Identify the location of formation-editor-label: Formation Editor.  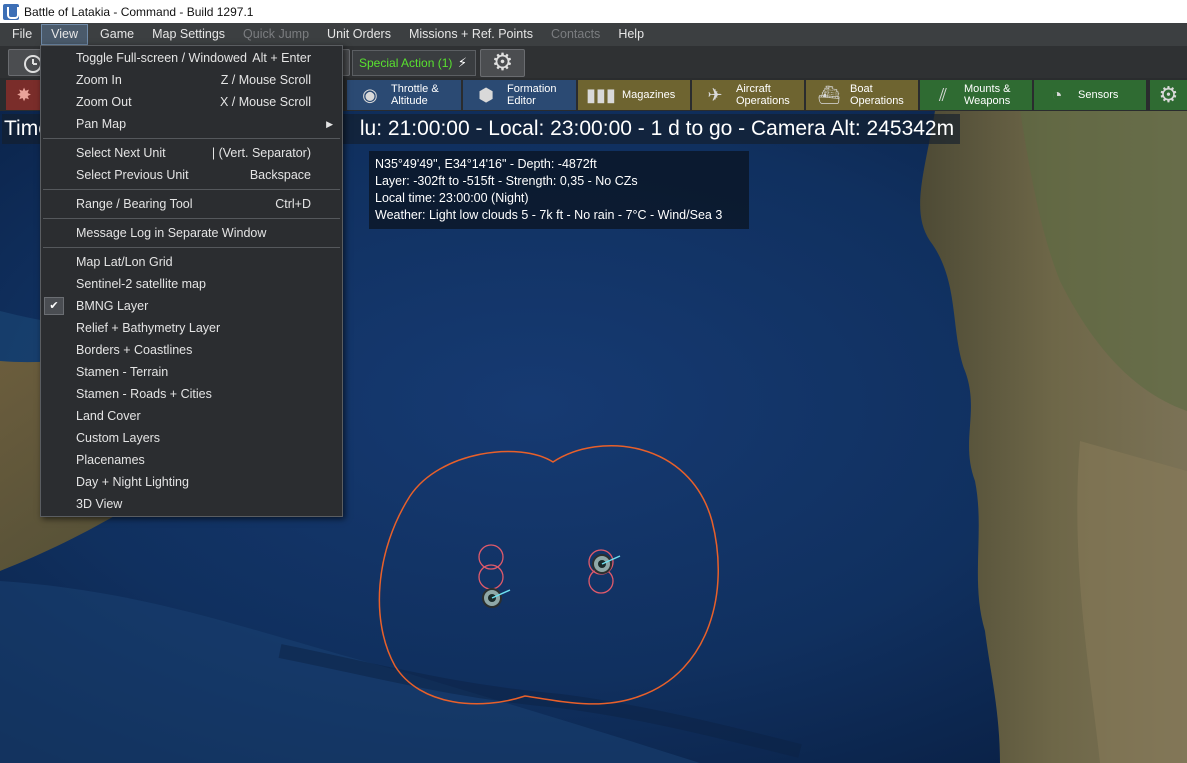
(532, 95).